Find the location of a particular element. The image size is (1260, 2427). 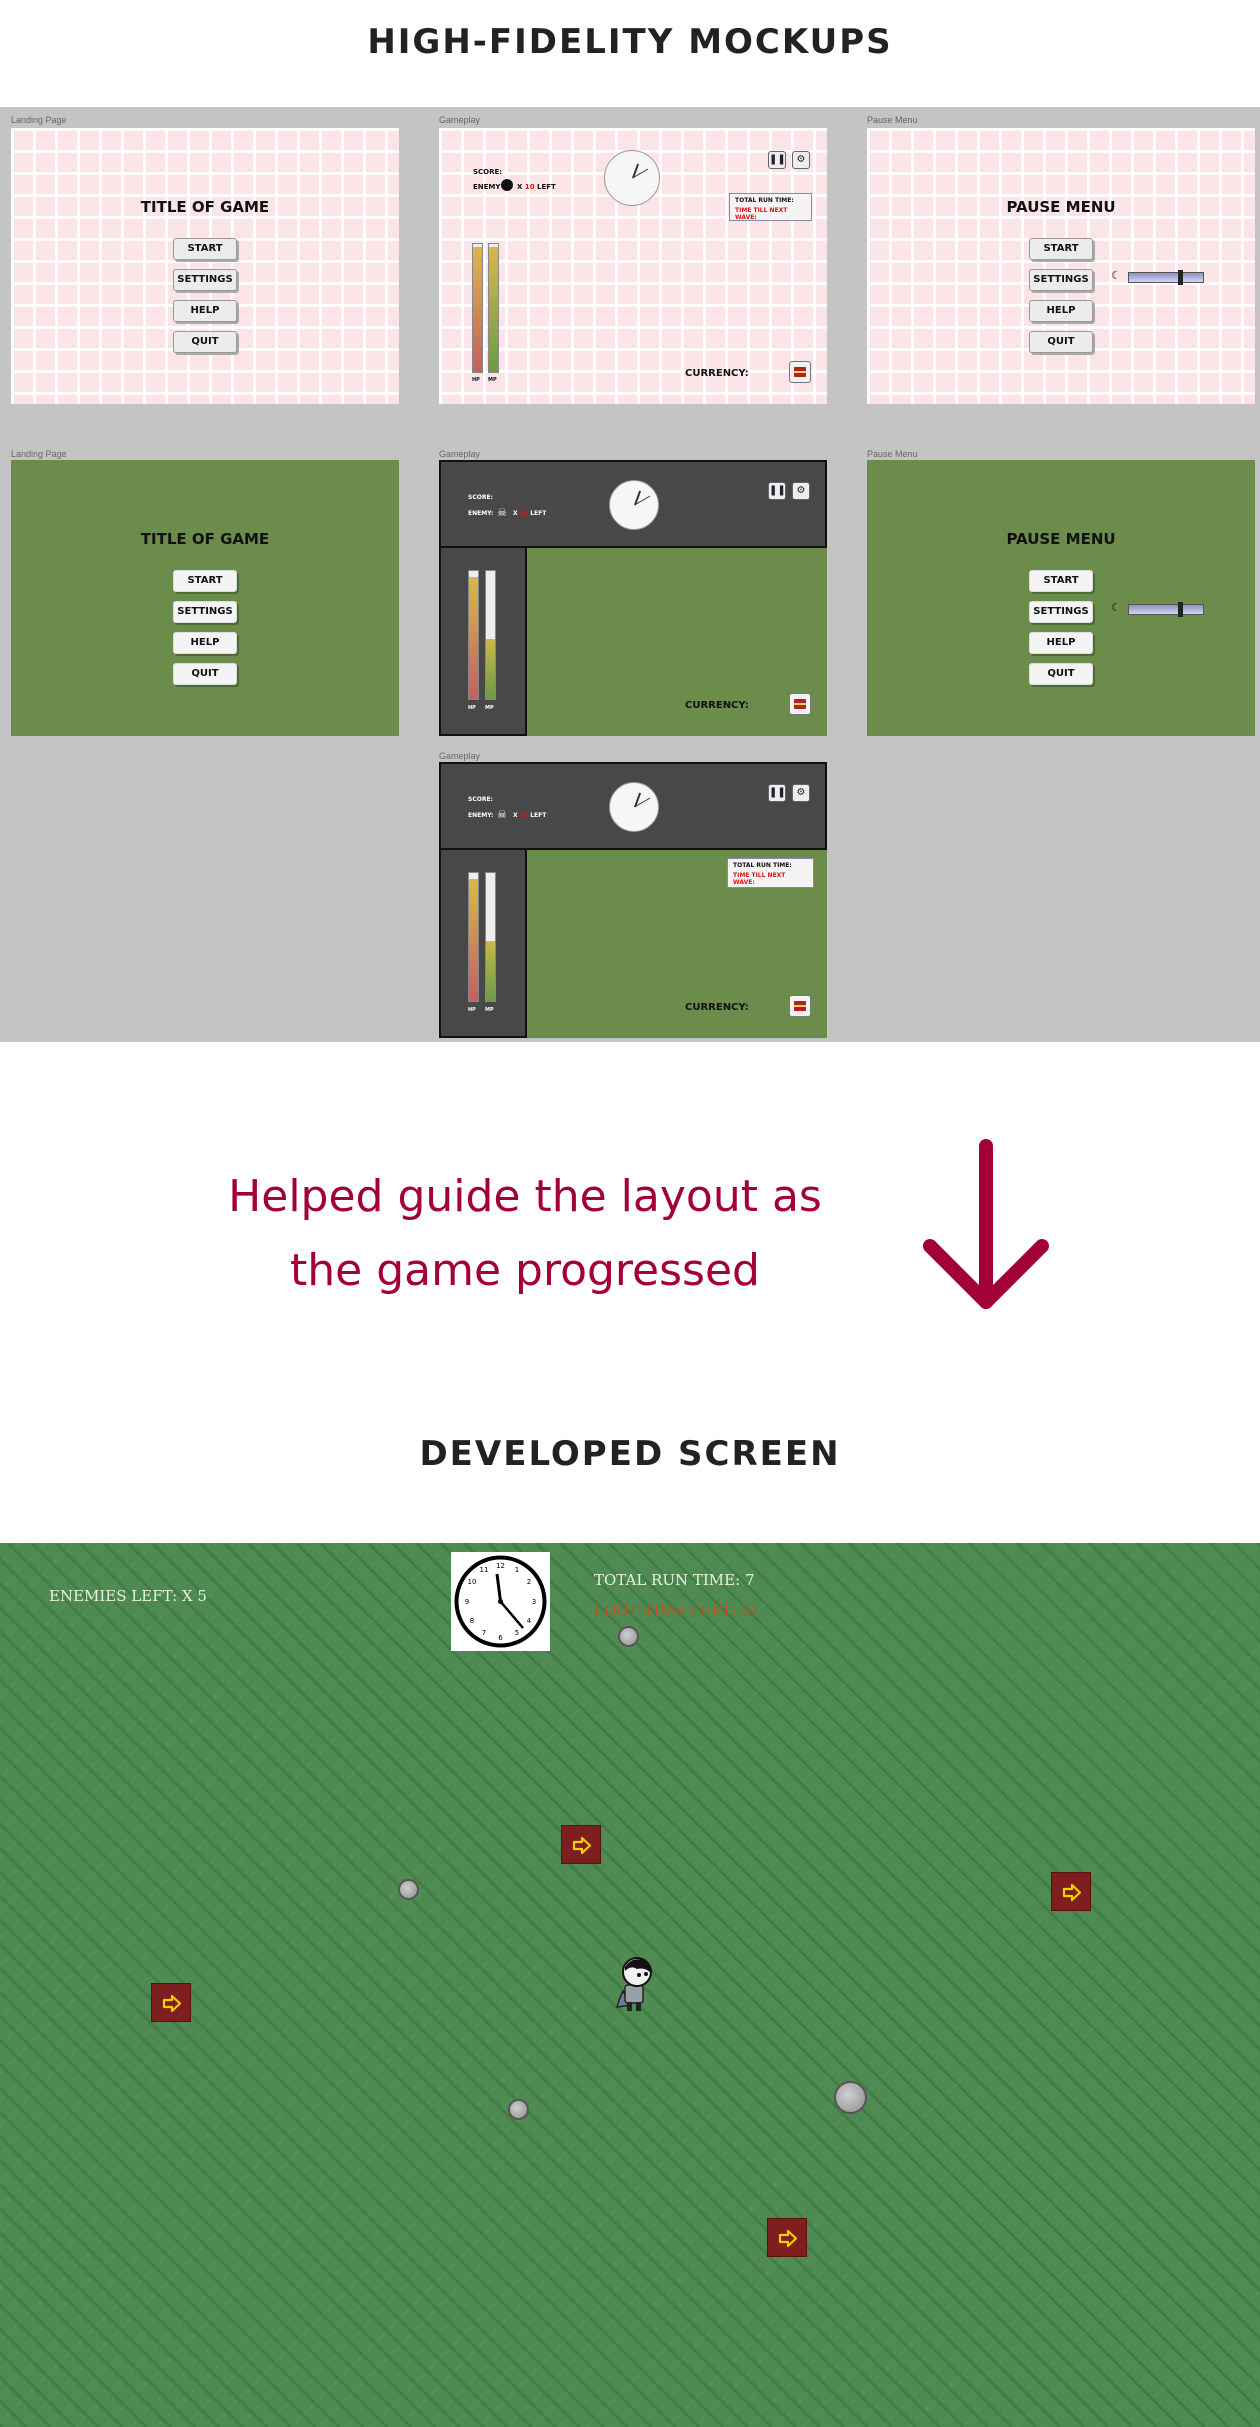

side-hud-3: HP MP is located at coordinates (483, 943).